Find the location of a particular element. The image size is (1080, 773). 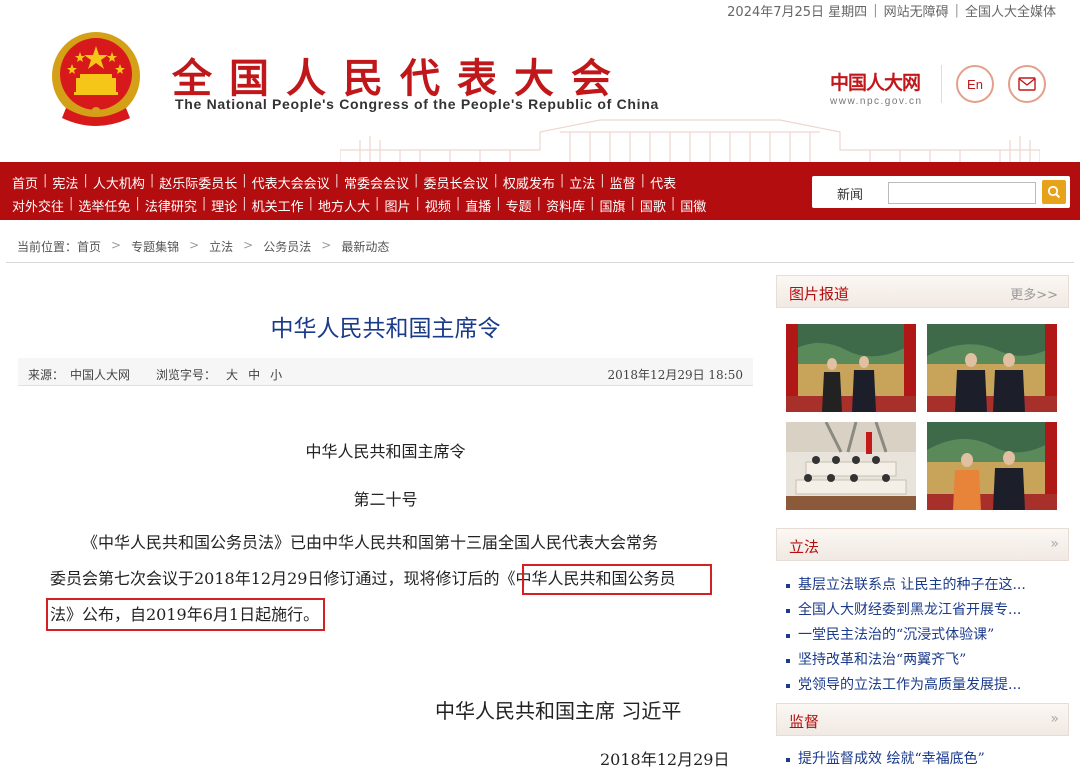

legislation-title: 立法 is located at coordinates (804, 546).